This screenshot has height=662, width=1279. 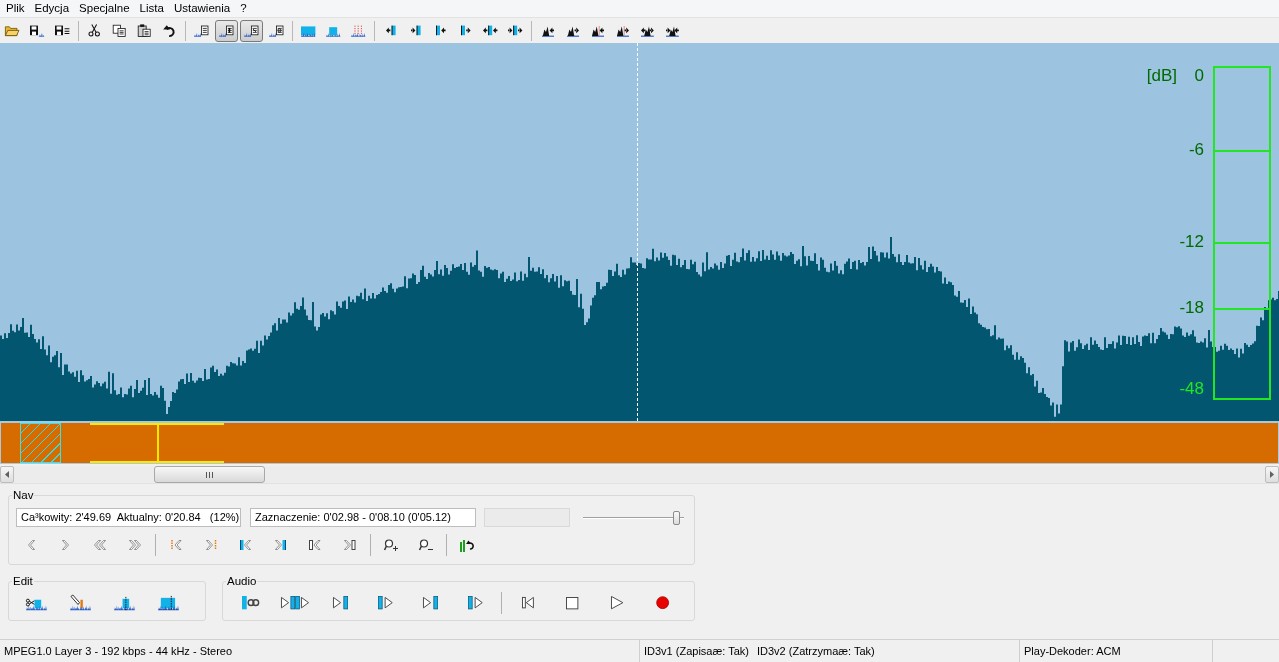 What do you see at coordinates (1199, 76) in the screenshot?
I see `db-scale-label: 0` at bounding box center [1199, 76].